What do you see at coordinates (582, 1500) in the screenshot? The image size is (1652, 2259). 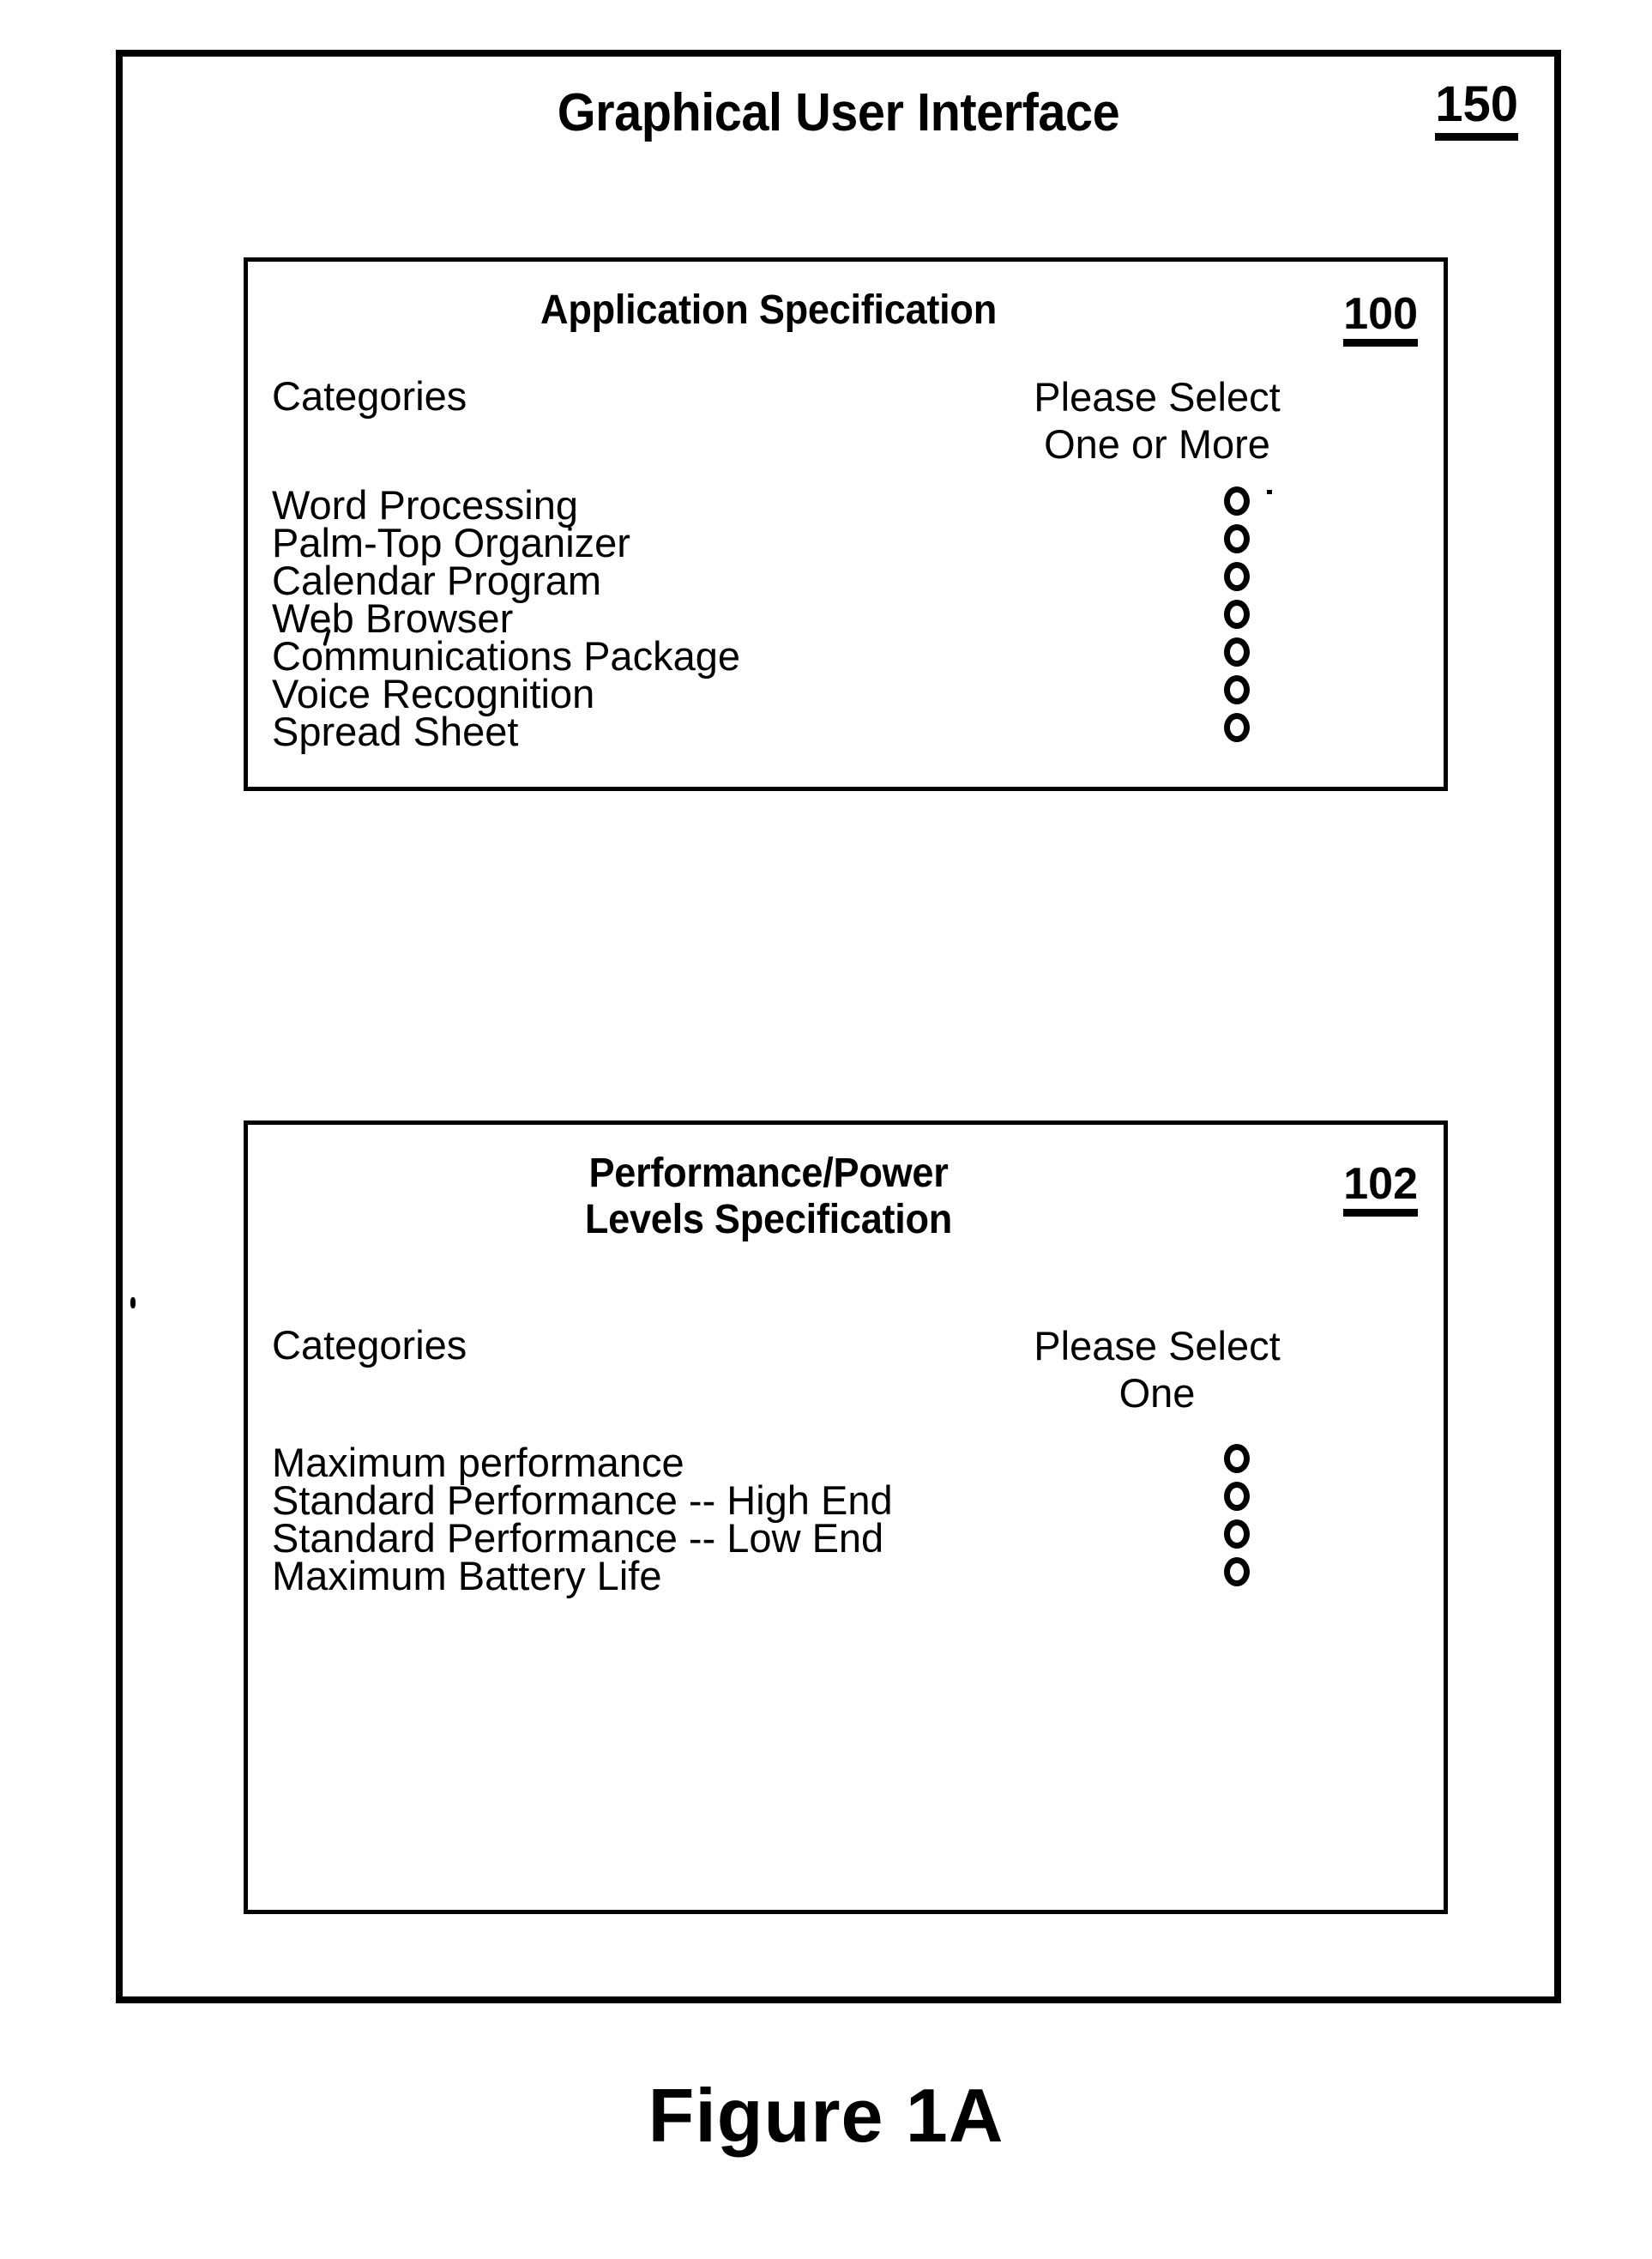 I see `option-label: Standard Performance -- High End` at bounding box center [582, 1500].